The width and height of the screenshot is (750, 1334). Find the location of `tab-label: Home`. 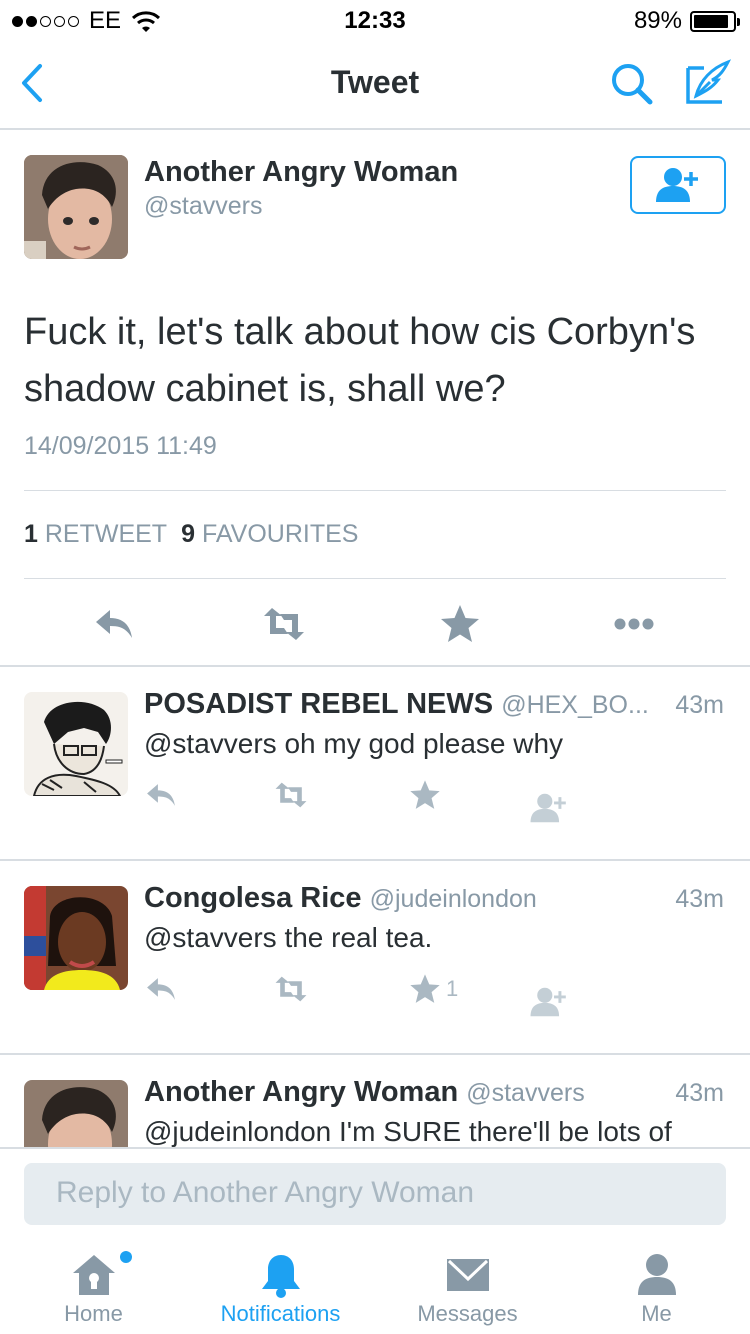

tab-label: Home is located at coordinates (93, 1313).